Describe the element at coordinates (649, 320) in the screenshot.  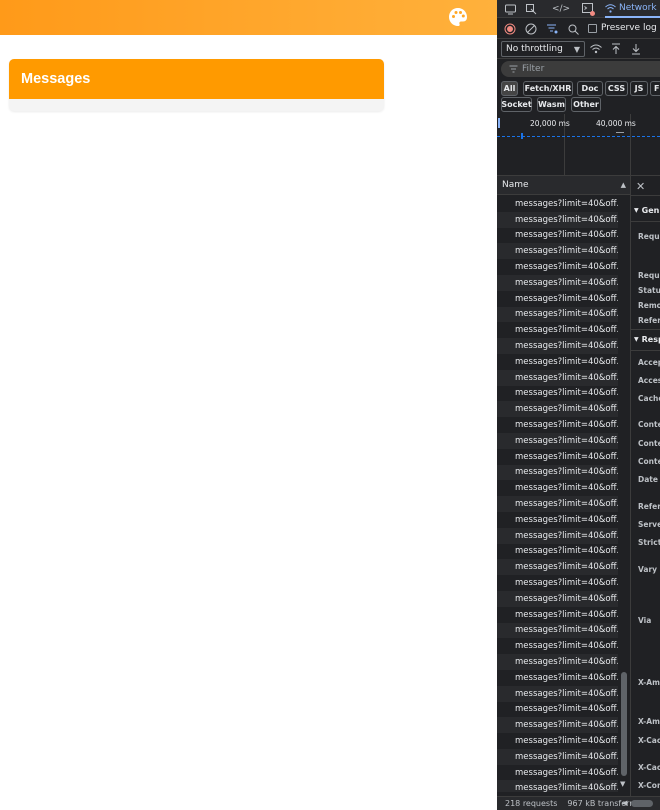
I see `general-header-key: Referr` at that location.